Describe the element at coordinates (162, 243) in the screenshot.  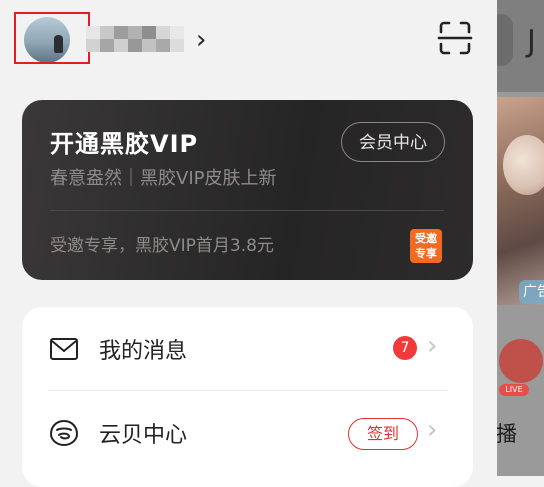
I see `vip-offer-text: 受邀专享，黑胶VIP首月3.8元` at that location.